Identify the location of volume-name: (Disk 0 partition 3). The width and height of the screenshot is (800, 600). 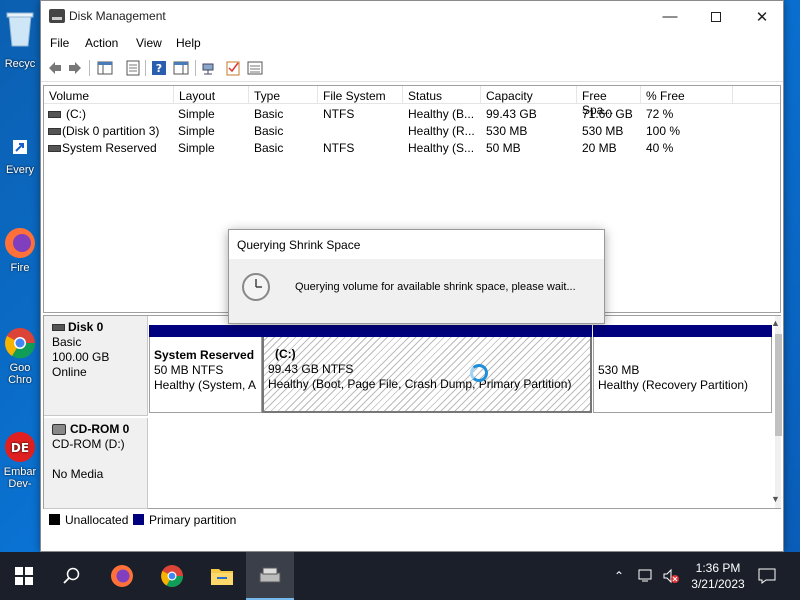
(111, 131).